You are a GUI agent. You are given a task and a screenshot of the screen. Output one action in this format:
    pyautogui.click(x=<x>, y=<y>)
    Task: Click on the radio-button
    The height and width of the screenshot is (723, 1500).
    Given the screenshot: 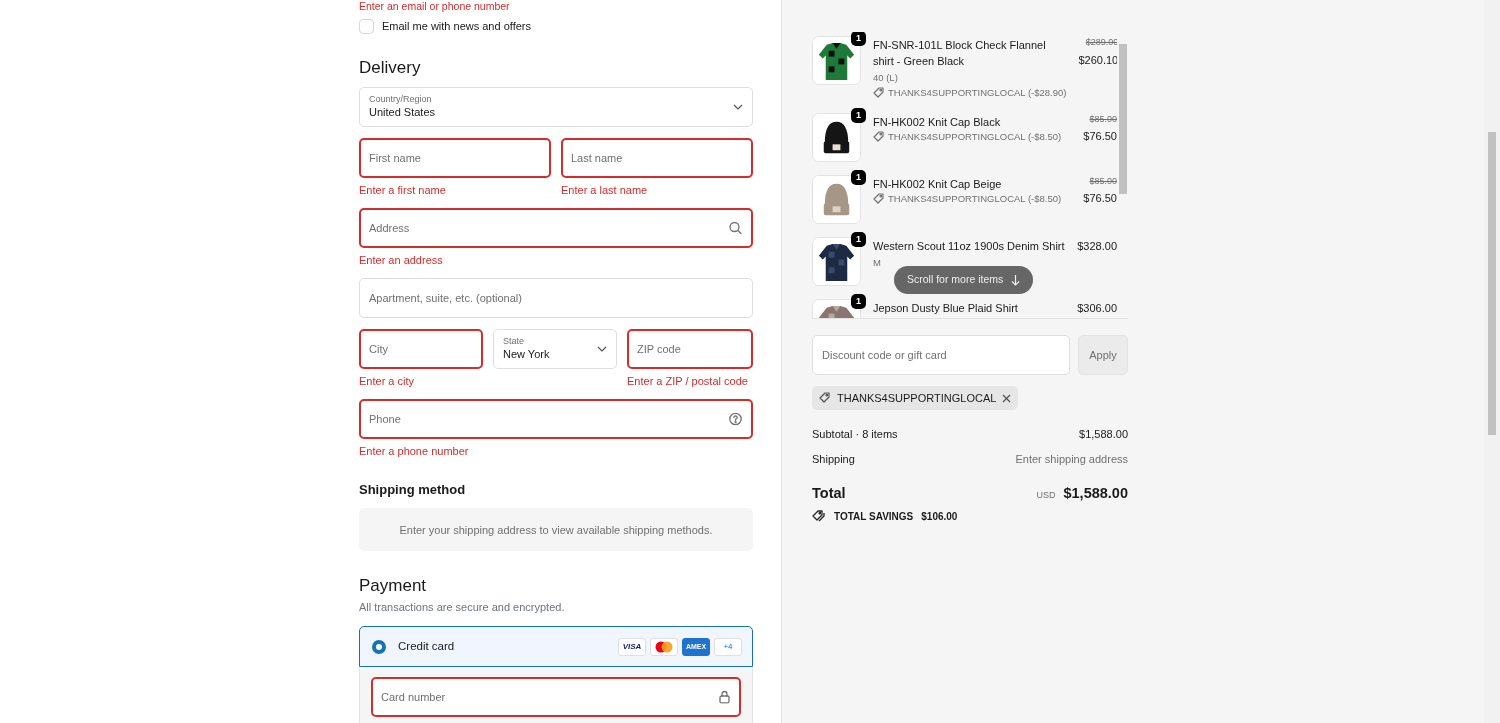 What is the action you would take?
    pyautogui.click(x=379, y=646)
    